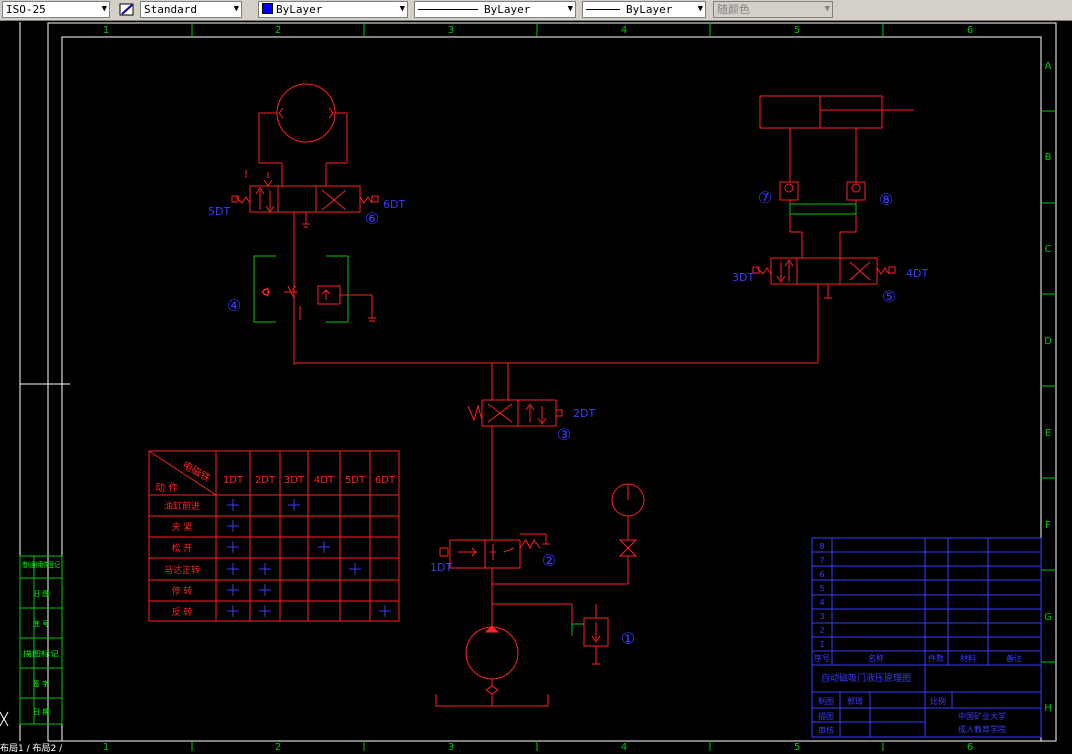 The height and width of the screenshot is (754, 1072). What do you see at coordinates (936, 658) in the screenshot?
I see `tb-header-qty: 件数` at bounding box center [936, 658].